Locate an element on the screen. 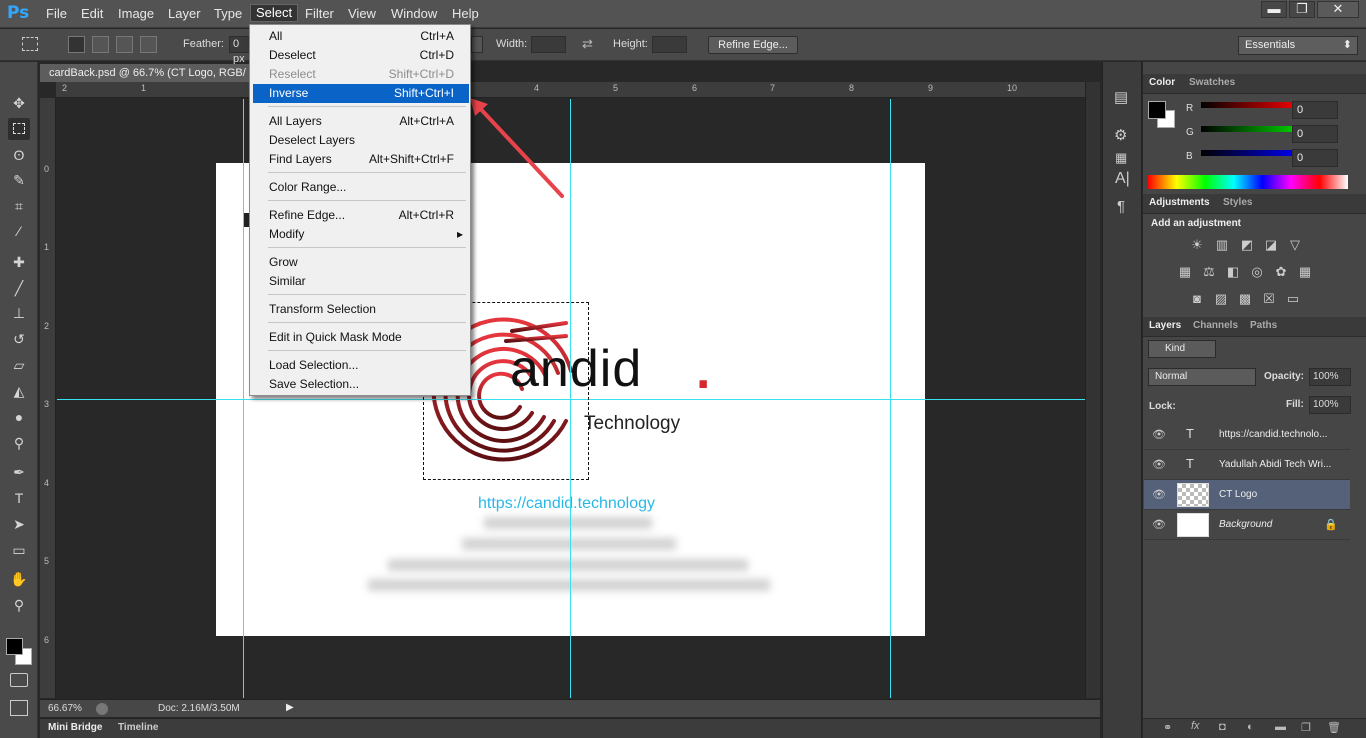  delete-layer-icon: 🗑 is located at coordinates (1334, 727).